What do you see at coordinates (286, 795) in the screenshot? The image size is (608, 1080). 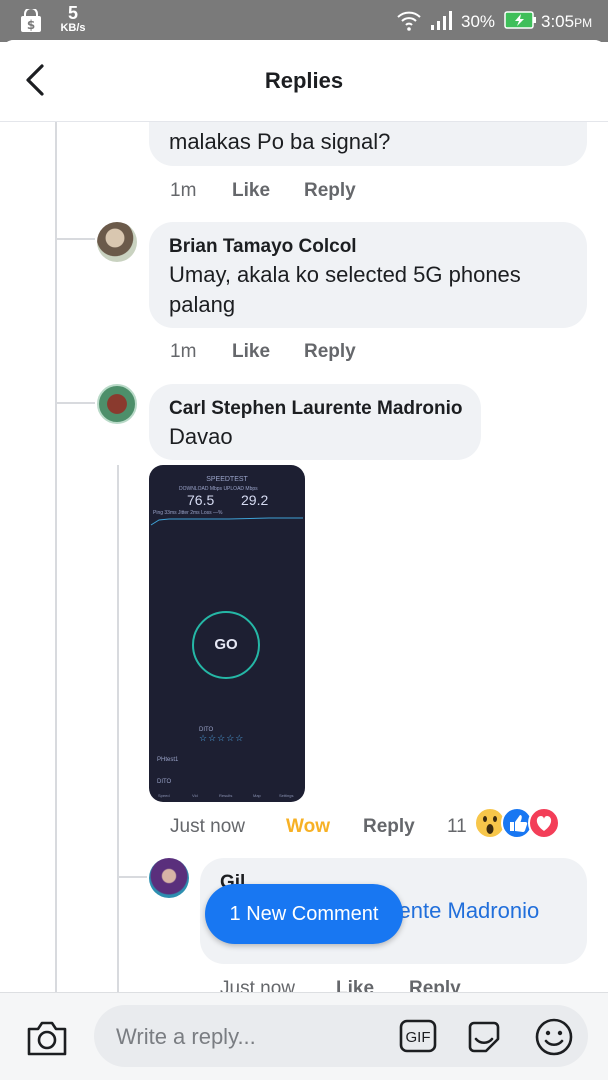 I see `nav-label: Settings` at bounding box center [286, 795].